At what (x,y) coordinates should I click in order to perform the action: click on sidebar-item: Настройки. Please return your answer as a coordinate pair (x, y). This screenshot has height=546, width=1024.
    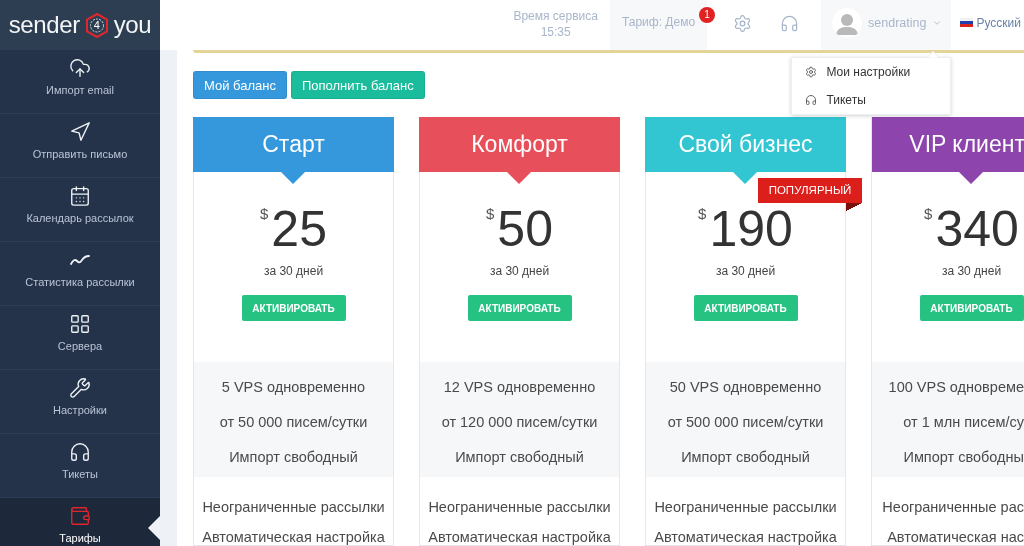
    Looking at the image, I should click on (80, 402).